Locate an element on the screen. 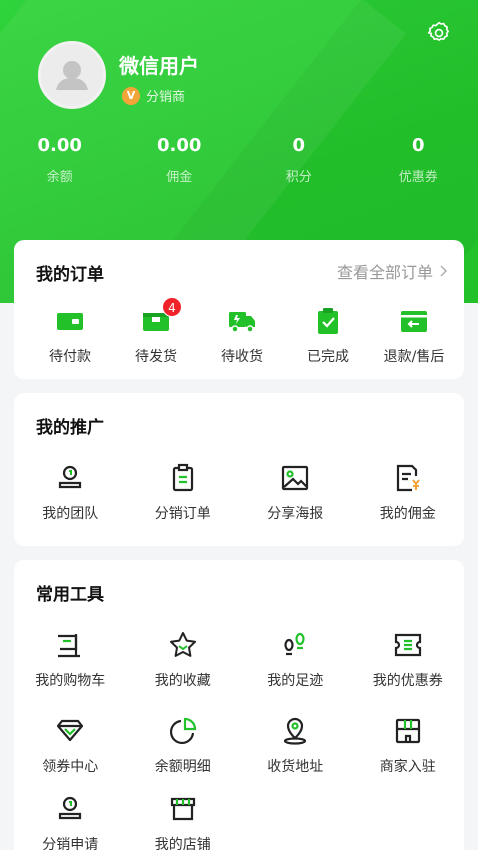  clipboard-check-icon is located at coordinates (328, 321).